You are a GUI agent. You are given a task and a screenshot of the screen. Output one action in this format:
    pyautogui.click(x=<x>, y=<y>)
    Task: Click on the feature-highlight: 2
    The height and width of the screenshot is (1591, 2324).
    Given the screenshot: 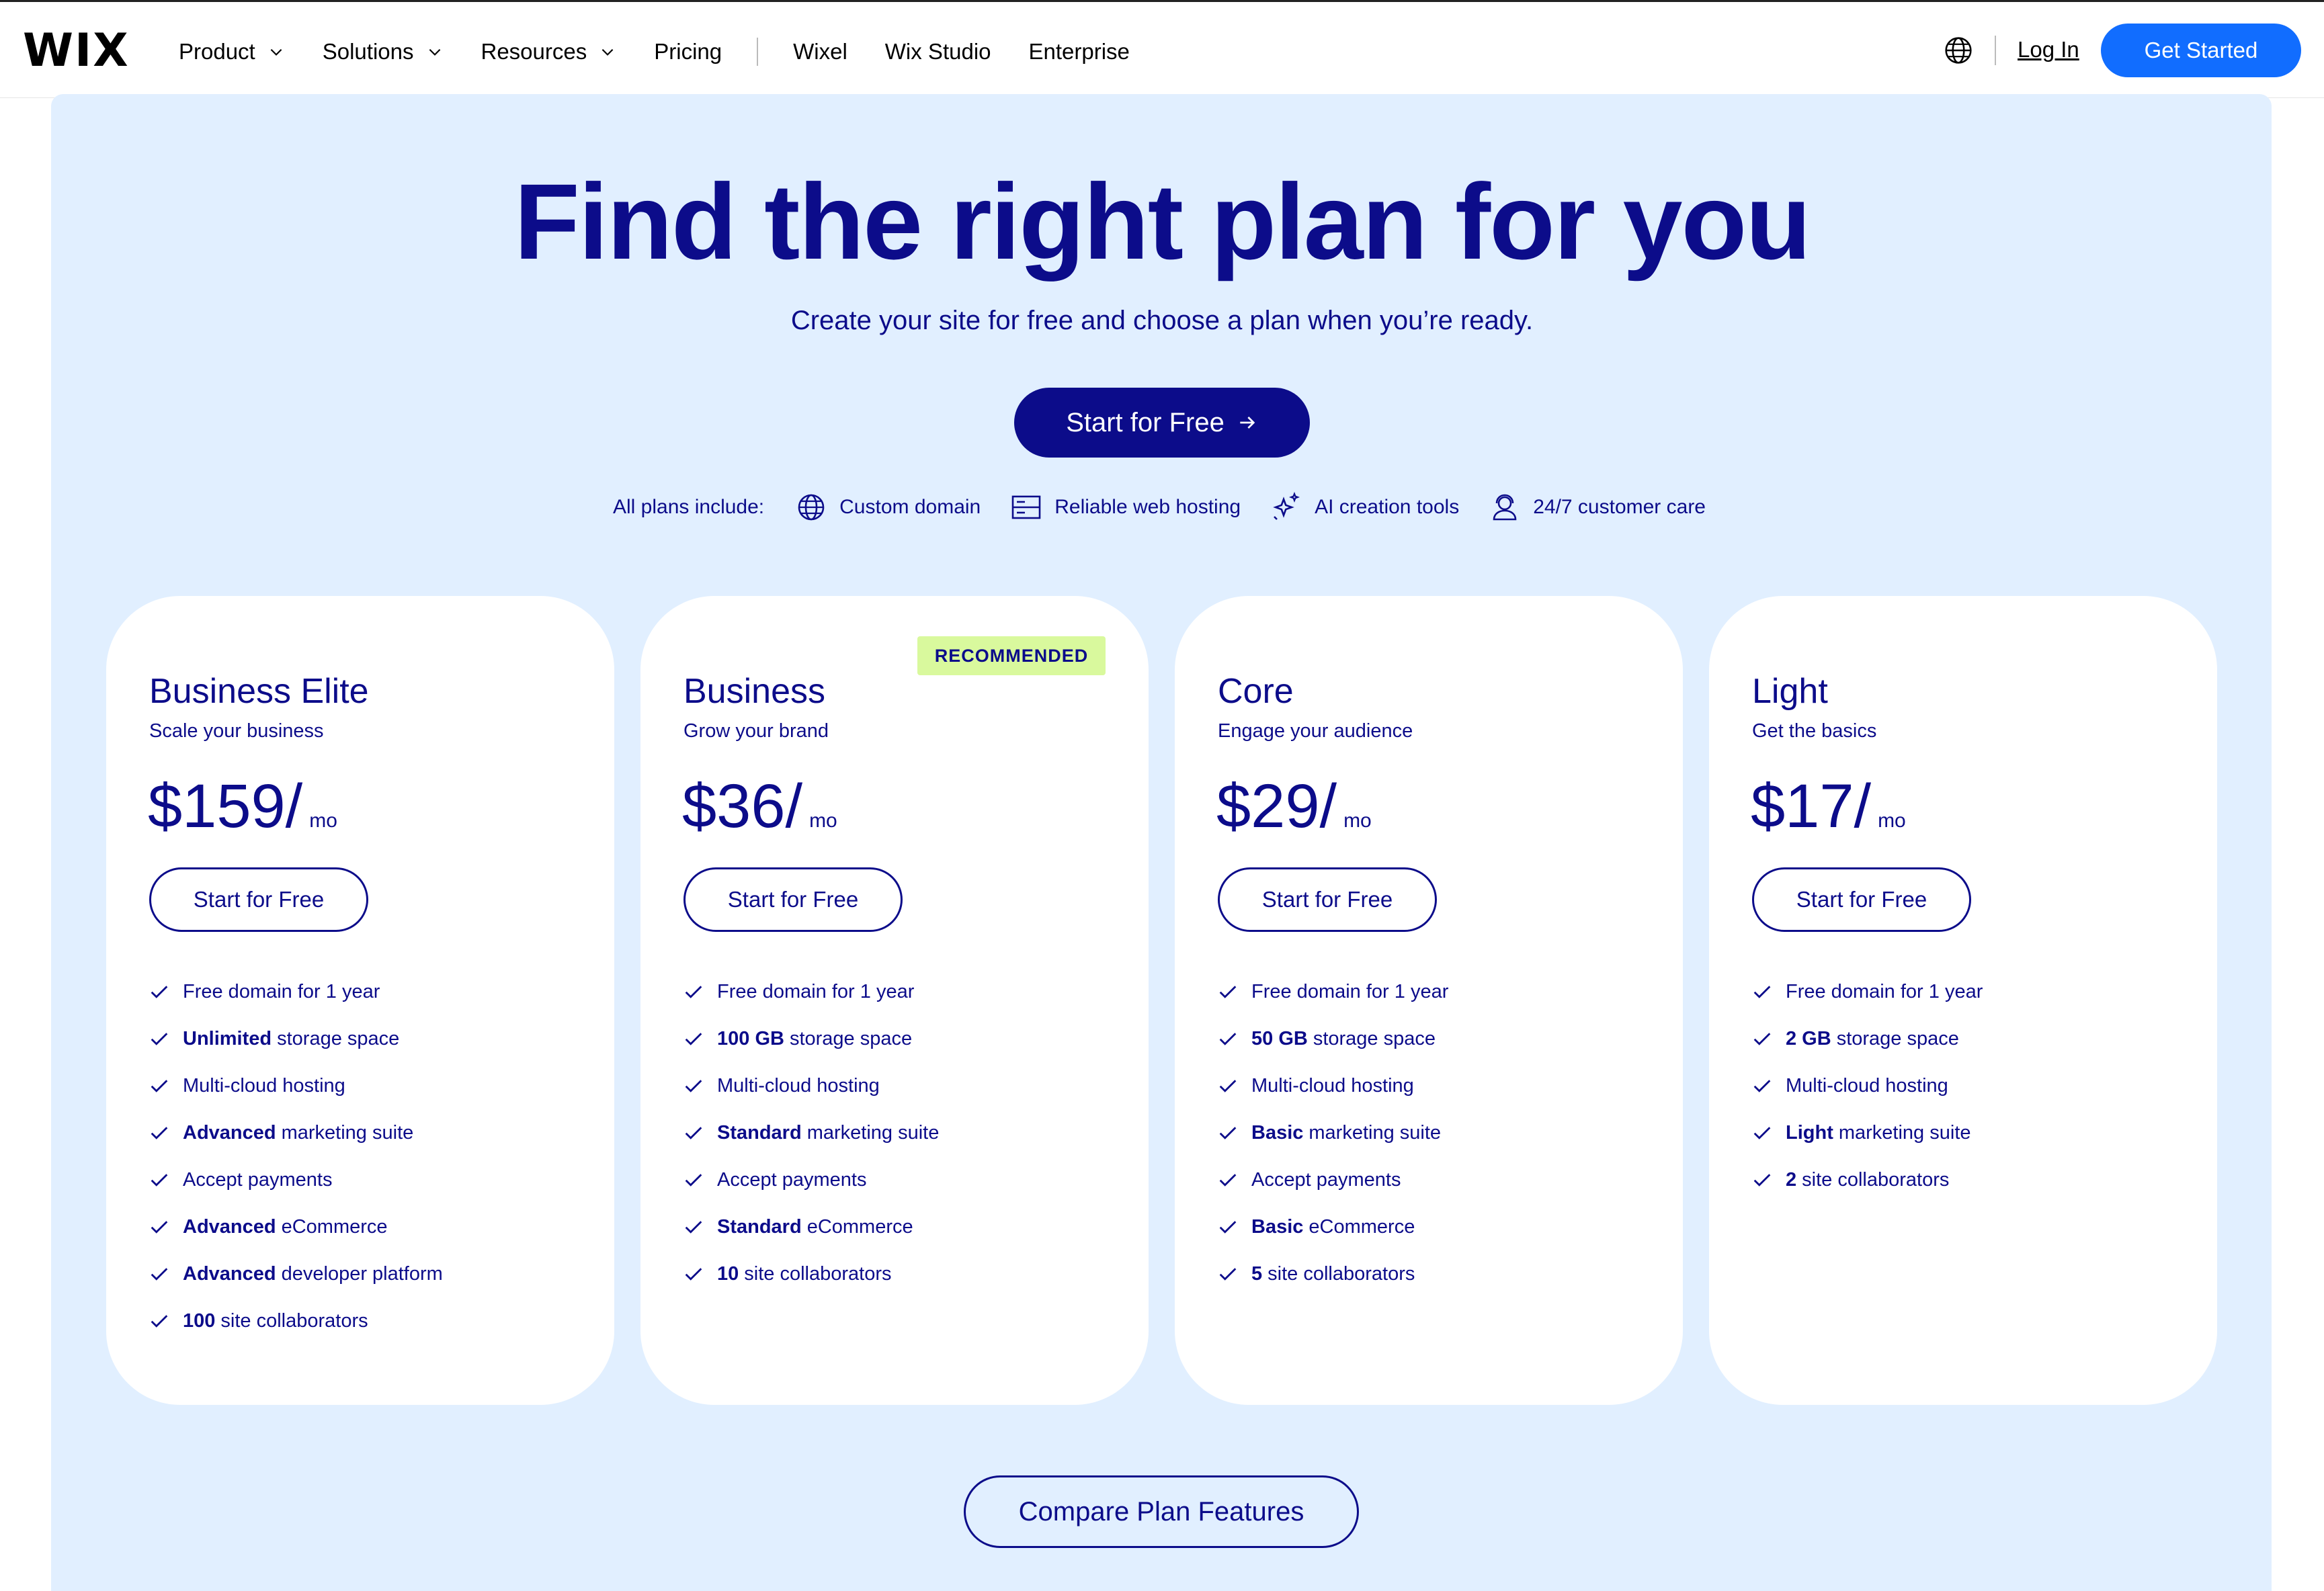 What is the action you would take?
    pyautogui.click(x=1791, y=1179)
    